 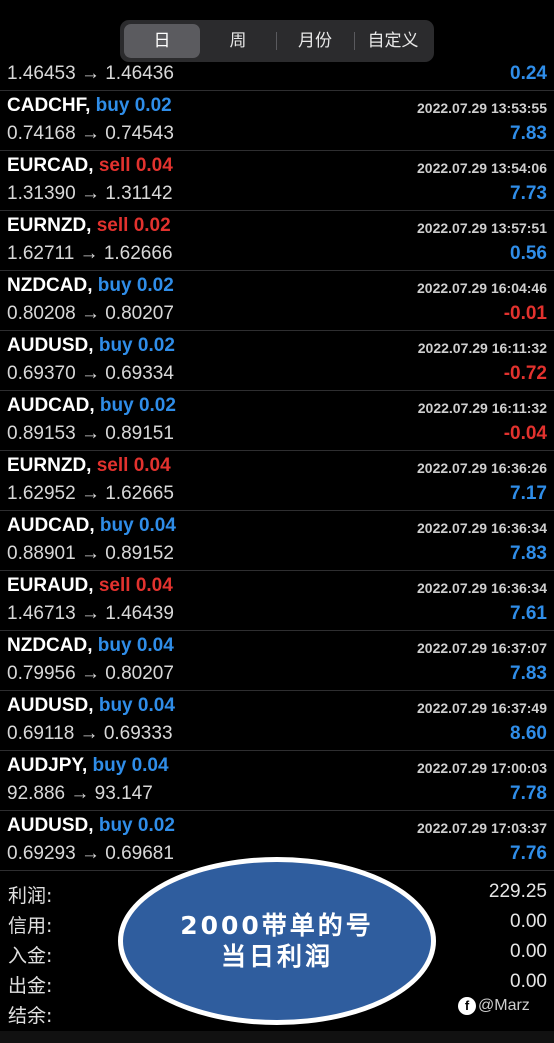 What do you see at coordinates (528, 613) in the screenshot?
I see `trade-profit: 7.61` at bounding box center [528, 613].